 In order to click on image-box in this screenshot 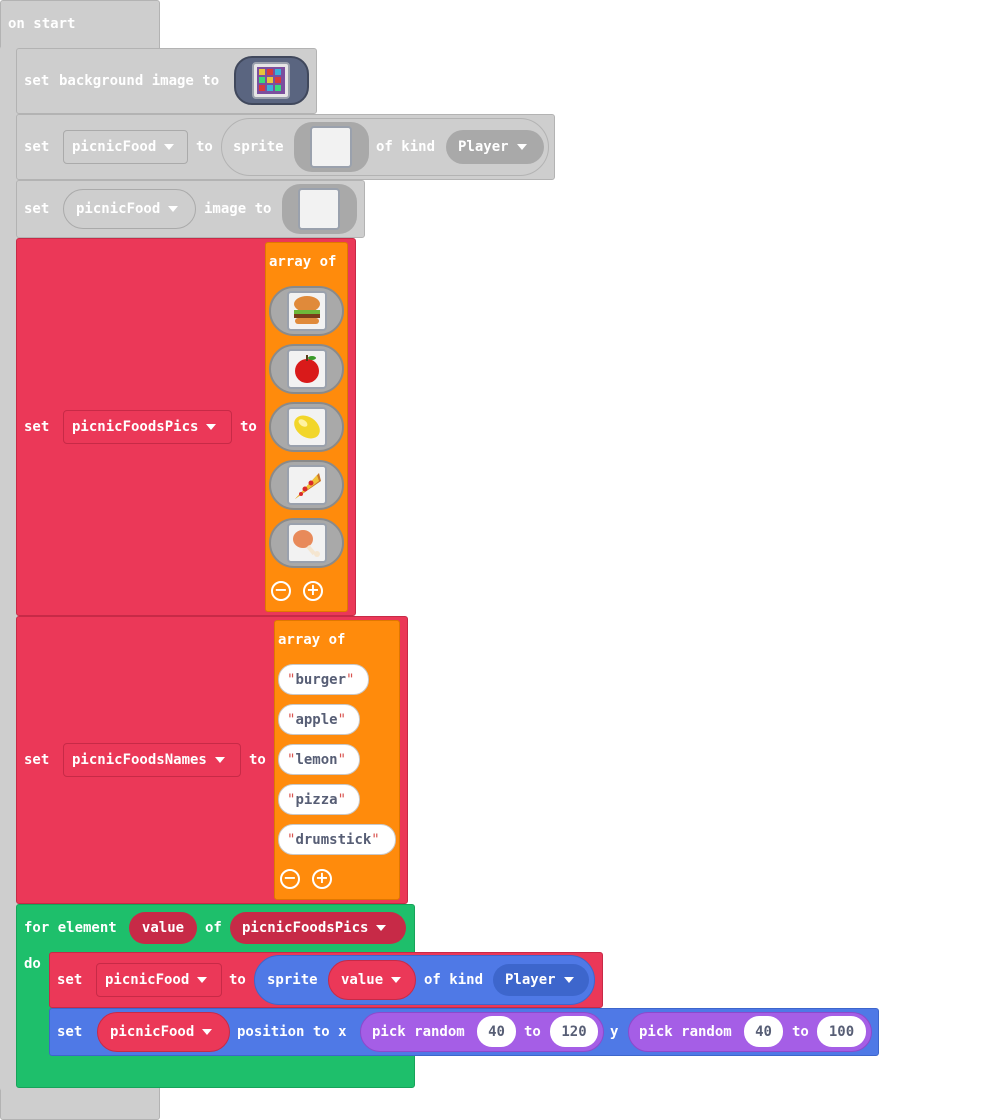, I will do `click(319, 209)`.